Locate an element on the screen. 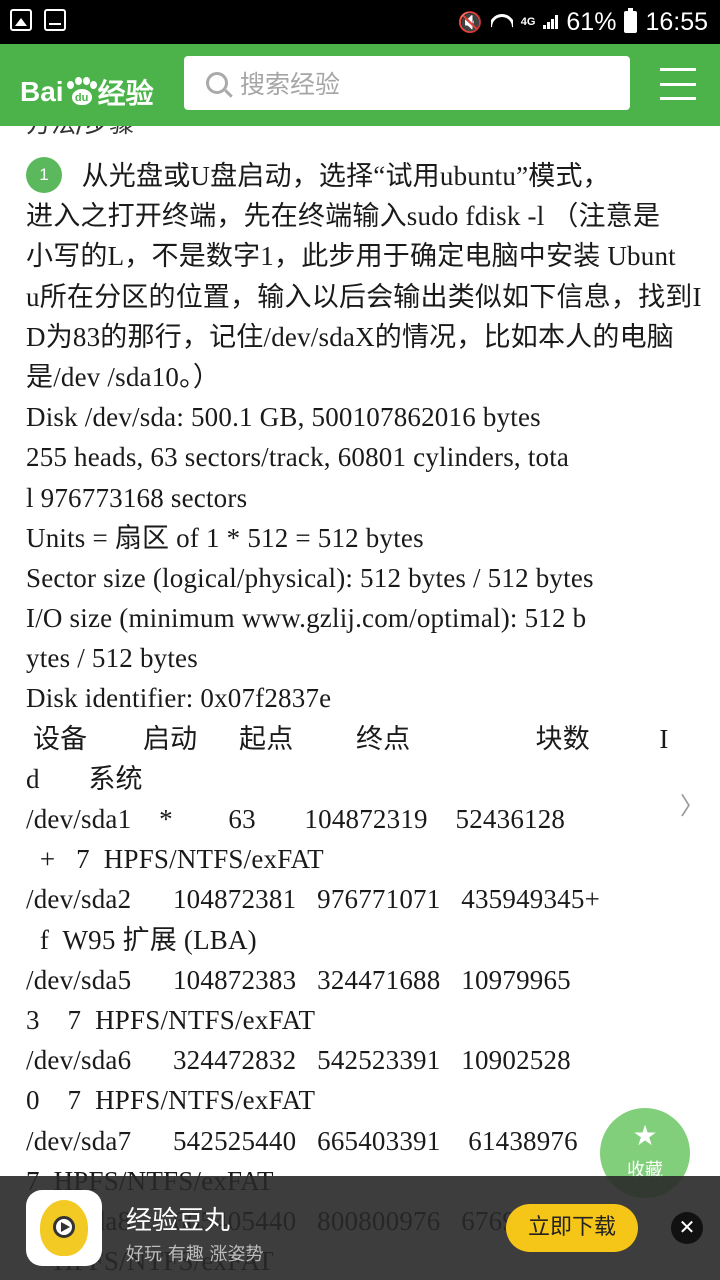  download-button: 立即下载 is located at coordinates (572, 1228).